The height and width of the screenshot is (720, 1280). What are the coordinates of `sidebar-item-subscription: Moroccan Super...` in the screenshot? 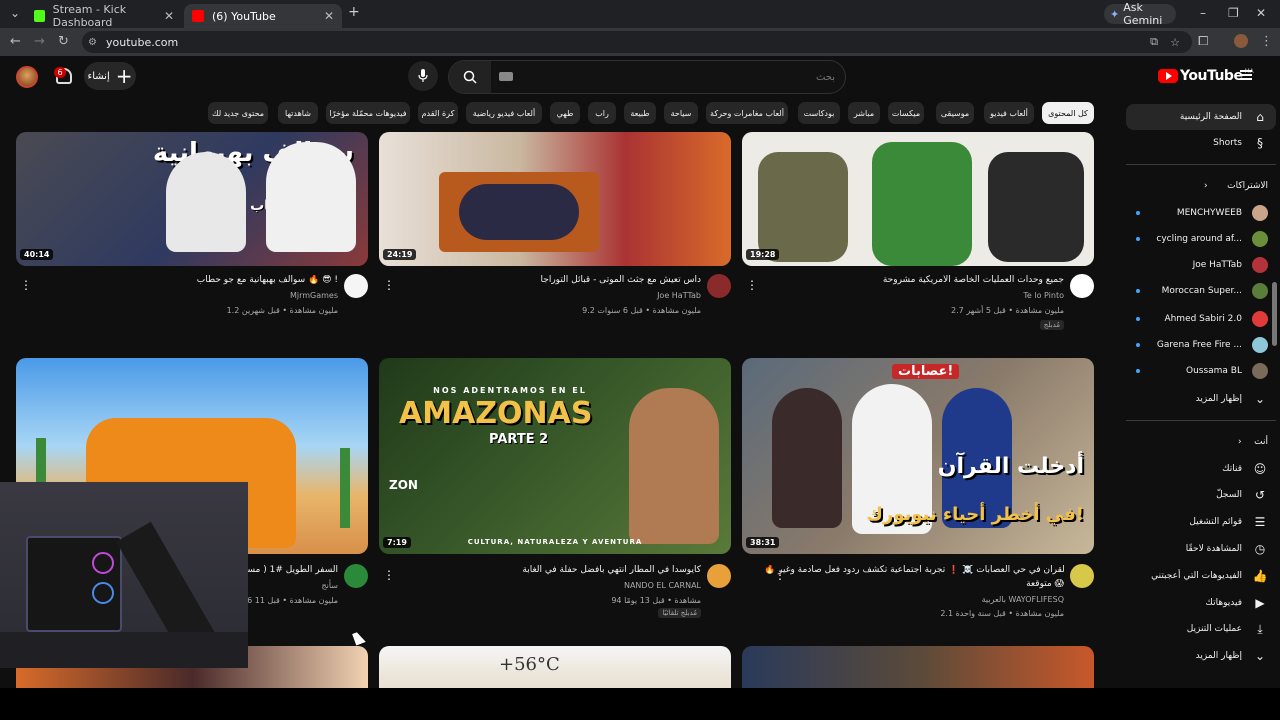 It's located at (1201, 291).